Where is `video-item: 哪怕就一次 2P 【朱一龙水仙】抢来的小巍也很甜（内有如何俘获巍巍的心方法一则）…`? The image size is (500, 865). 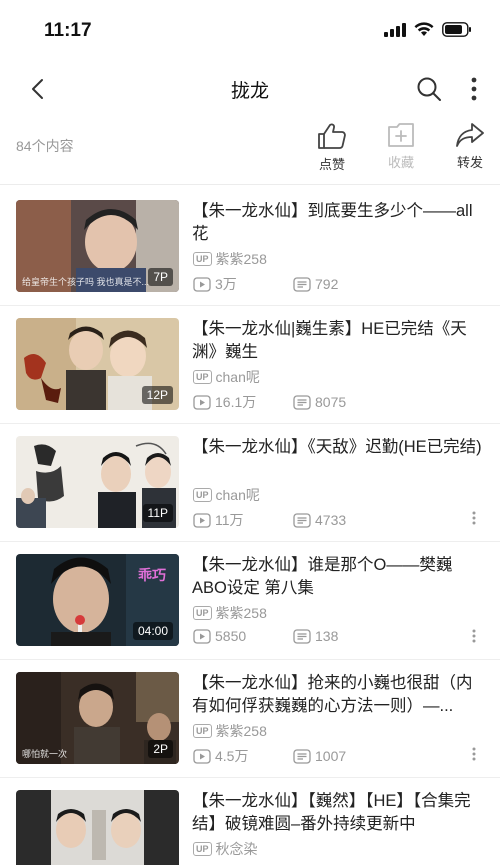
video-item: 哪怕就一次 2P 【朱一龙水仙】抢来的小巍也很甜（内有如何俘获巍巍的心方法一则）… is located at coordinates (250, 719).